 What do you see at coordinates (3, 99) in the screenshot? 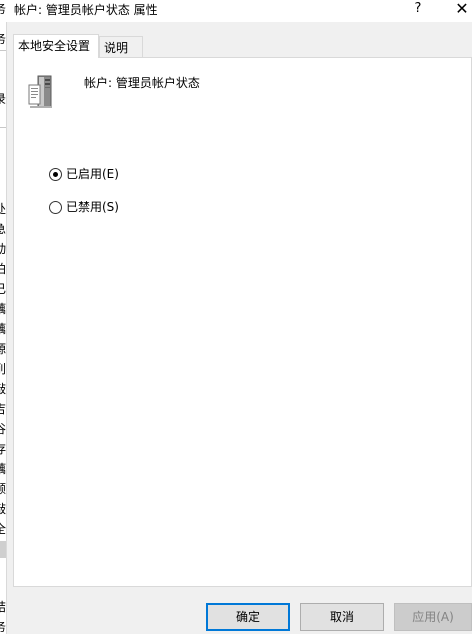
I see `background-char: 录` at bounding box center [3, 99].